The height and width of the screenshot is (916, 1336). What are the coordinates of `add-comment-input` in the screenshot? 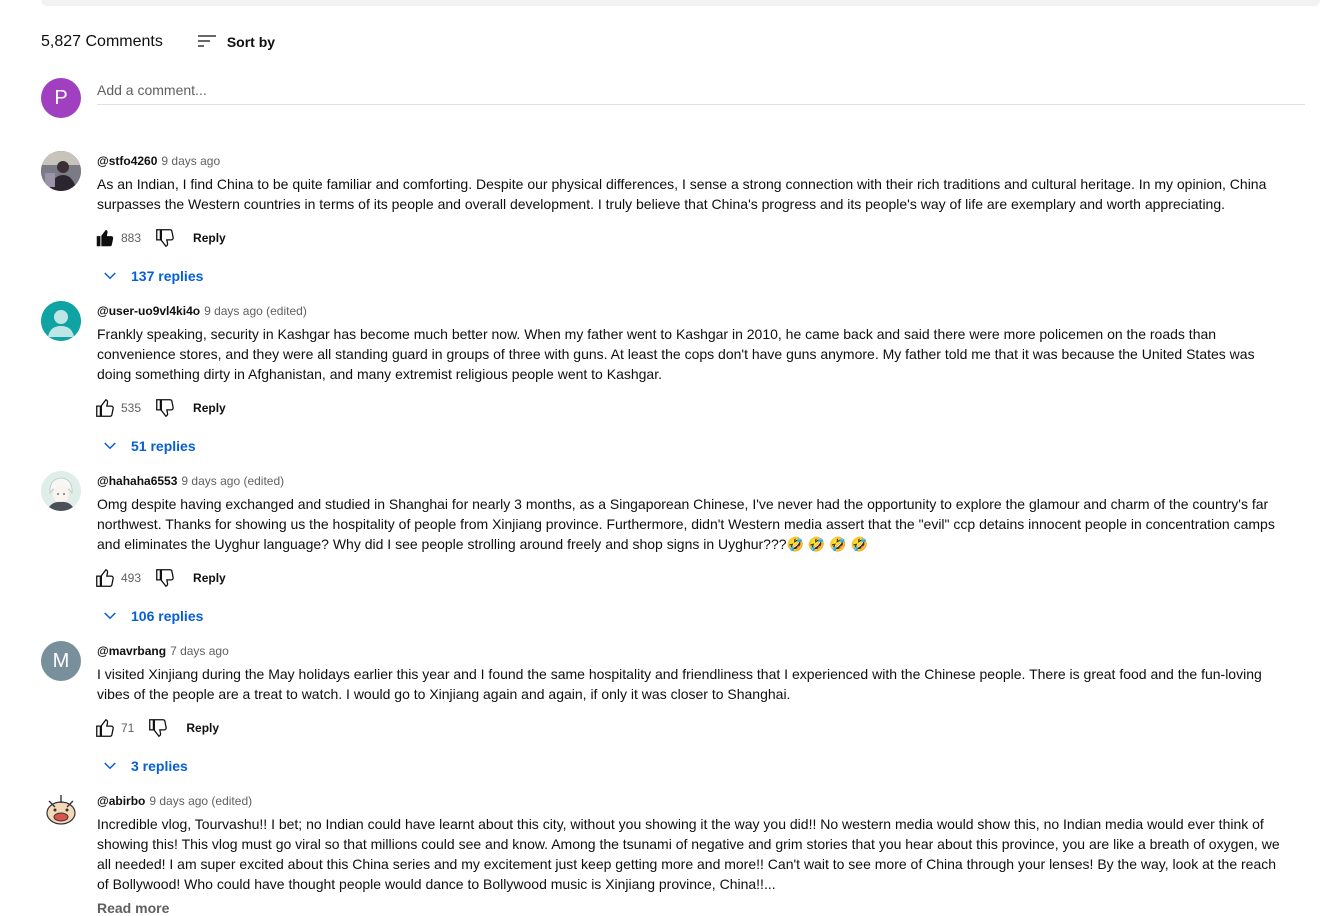 It's located at (701, 91).